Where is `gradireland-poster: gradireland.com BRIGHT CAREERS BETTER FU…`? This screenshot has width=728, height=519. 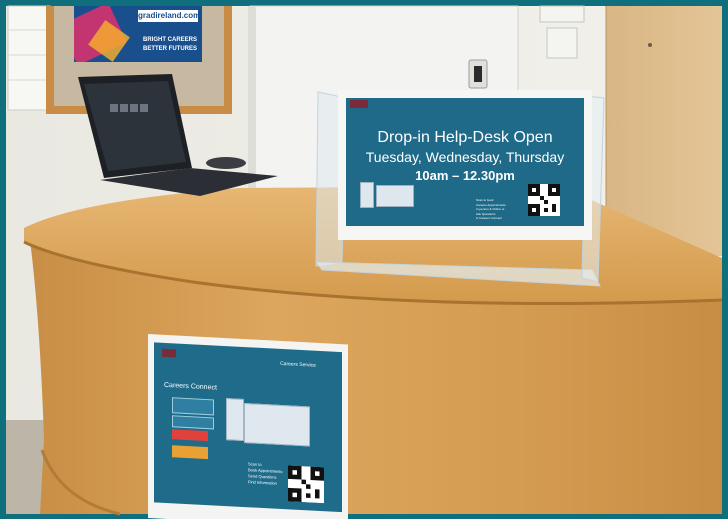 gradireland-poster: gradireland.com BRIGHT CAREERS BETTER FU… is located at coordinates (138, 34).